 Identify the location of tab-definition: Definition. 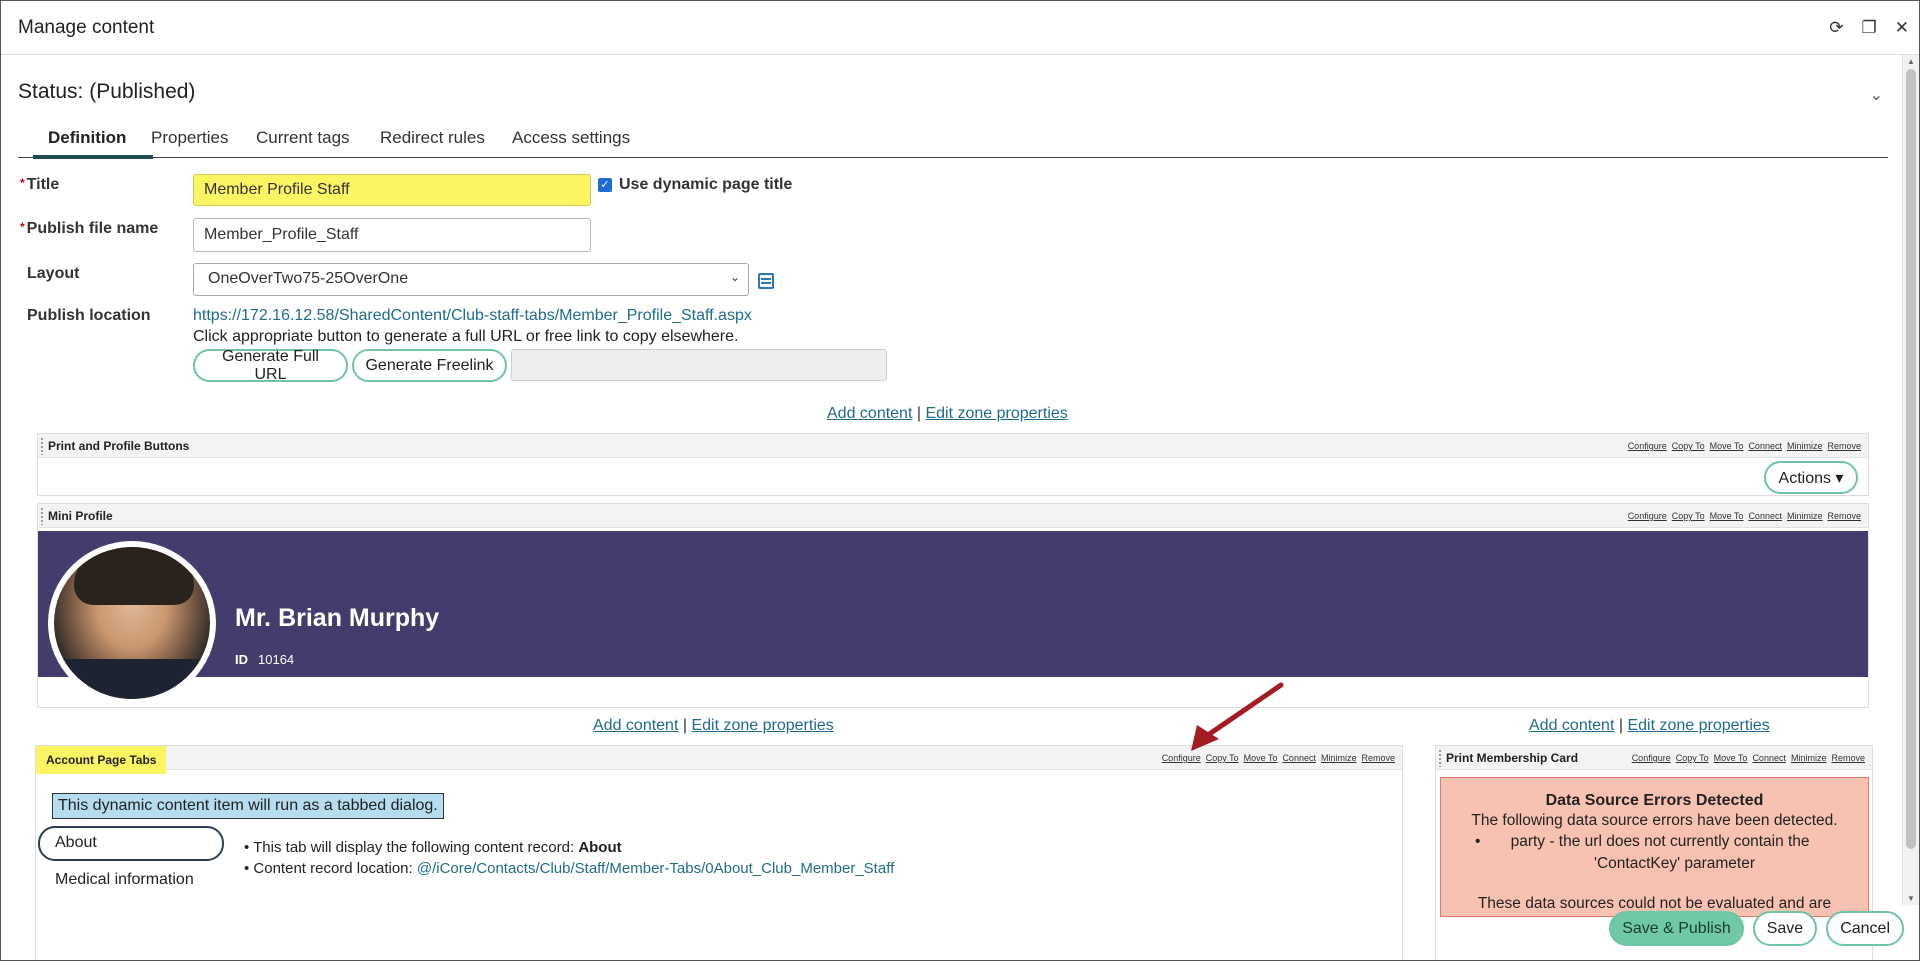
(87, 138).